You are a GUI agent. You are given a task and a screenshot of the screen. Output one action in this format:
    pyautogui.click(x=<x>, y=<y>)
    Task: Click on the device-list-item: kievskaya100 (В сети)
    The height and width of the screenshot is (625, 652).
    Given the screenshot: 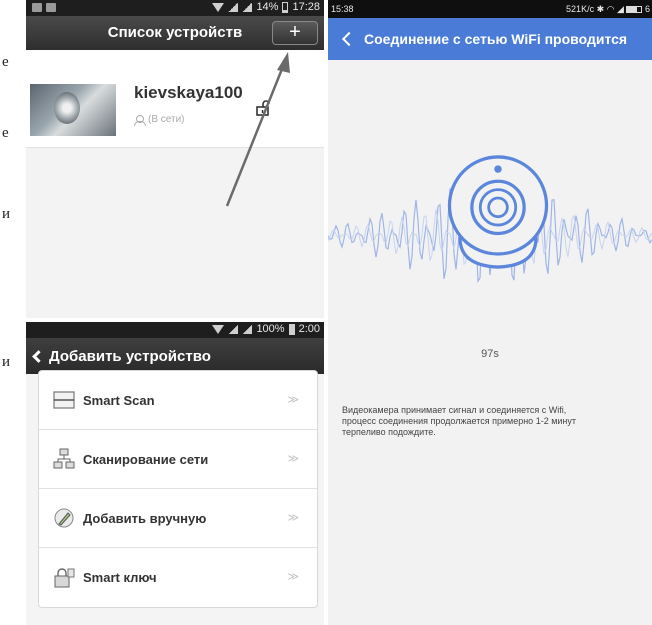 What is the action you would take?
    pyautogui.click(x=175, y=99)
    